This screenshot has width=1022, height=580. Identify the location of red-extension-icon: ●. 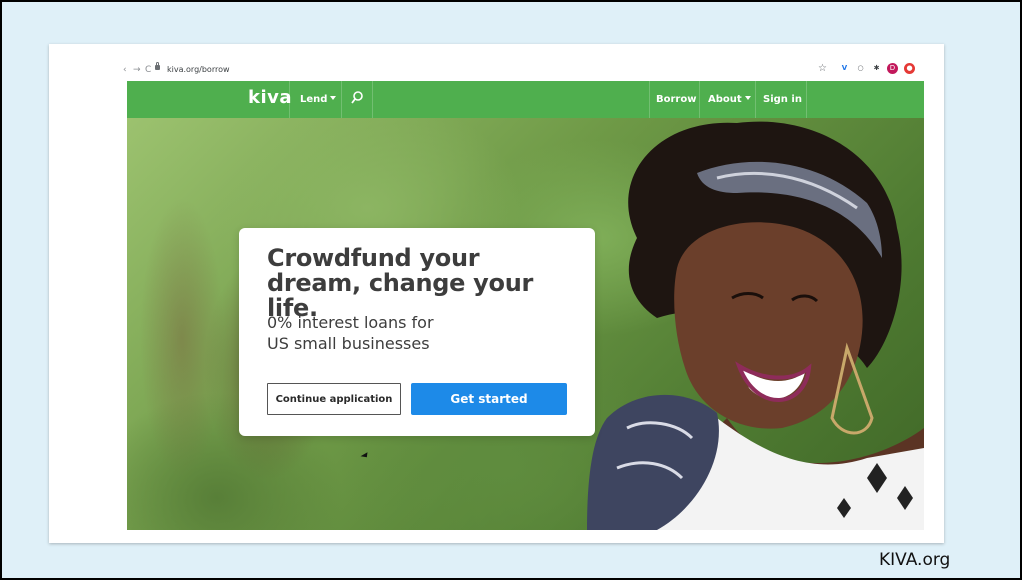
(909, 68).